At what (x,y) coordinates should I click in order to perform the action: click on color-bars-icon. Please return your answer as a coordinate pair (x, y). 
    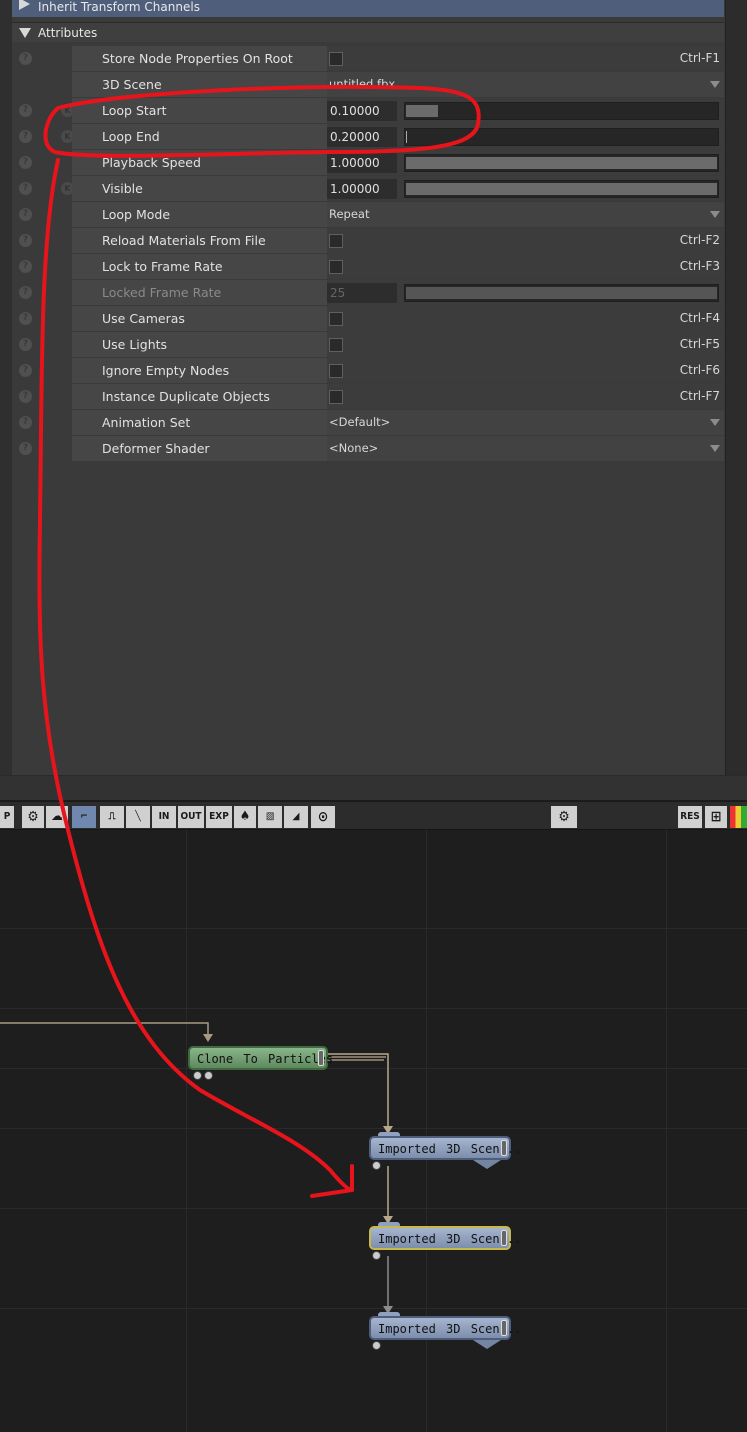
    Looking at the image, I should click on (738, 817).